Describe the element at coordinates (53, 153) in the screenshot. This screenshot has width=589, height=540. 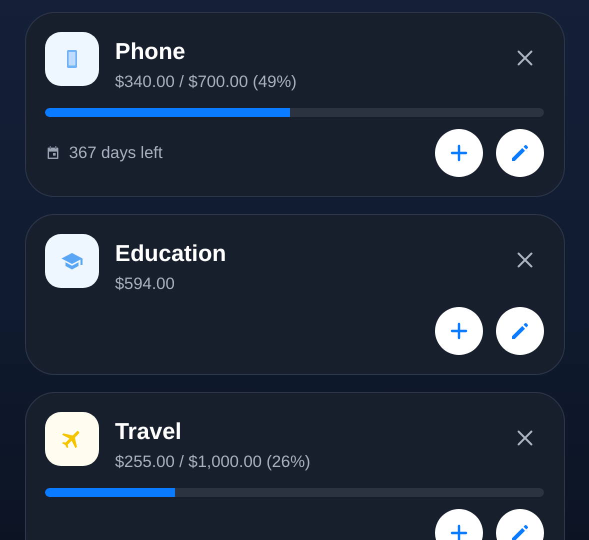
I see `calendar-icon` at that location.